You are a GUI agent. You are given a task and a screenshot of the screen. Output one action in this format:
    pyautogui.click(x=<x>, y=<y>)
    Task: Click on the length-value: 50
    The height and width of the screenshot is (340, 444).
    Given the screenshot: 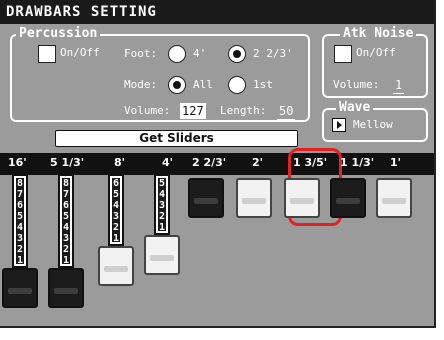 What is the action you would take?
    pyautogui.click(x=286, y=111)
    